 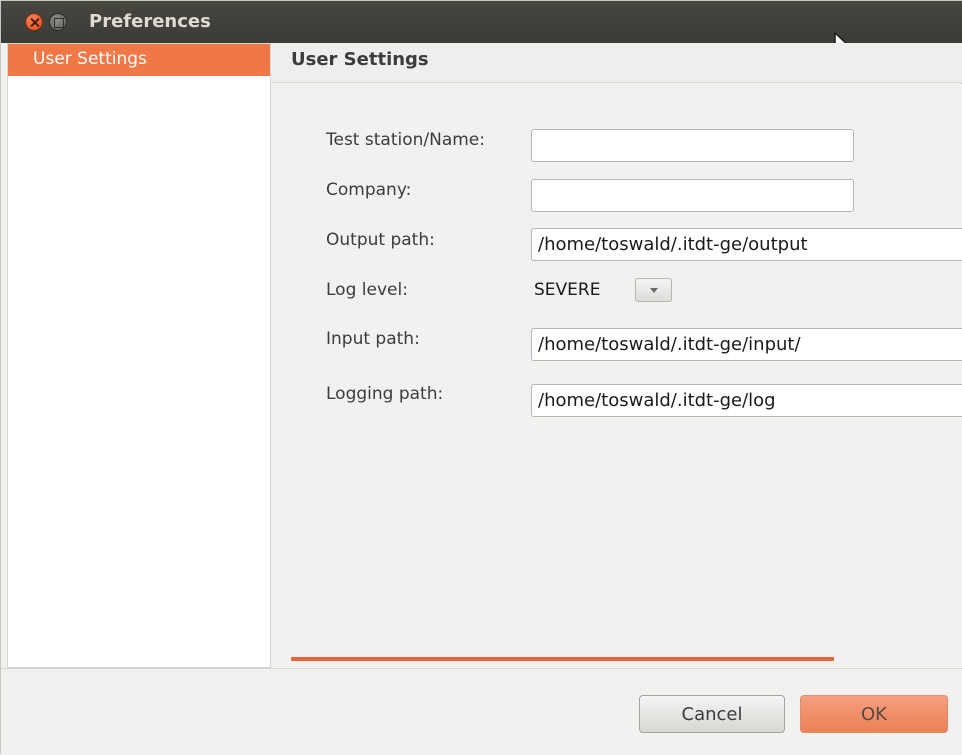 What do you see at coordinates (385, 394) in the screenshot?
I see `logging-path-label: Logging path:` at bounding box center [385, 394].